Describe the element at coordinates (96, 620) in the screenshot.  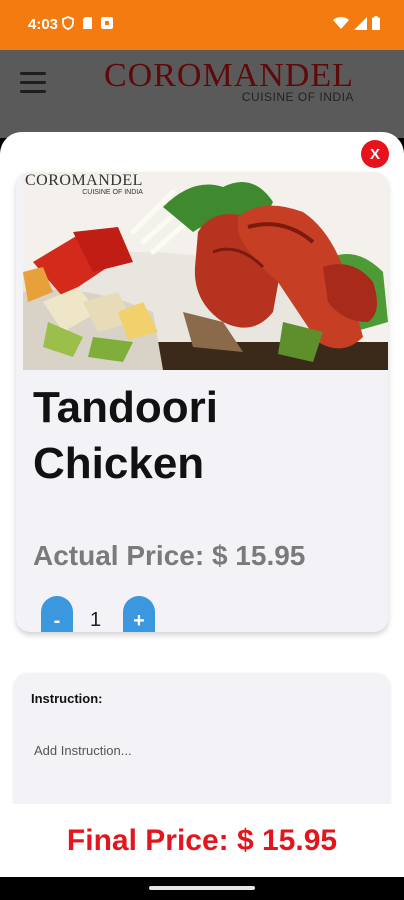
I see `quantity-value: 1` at that location.